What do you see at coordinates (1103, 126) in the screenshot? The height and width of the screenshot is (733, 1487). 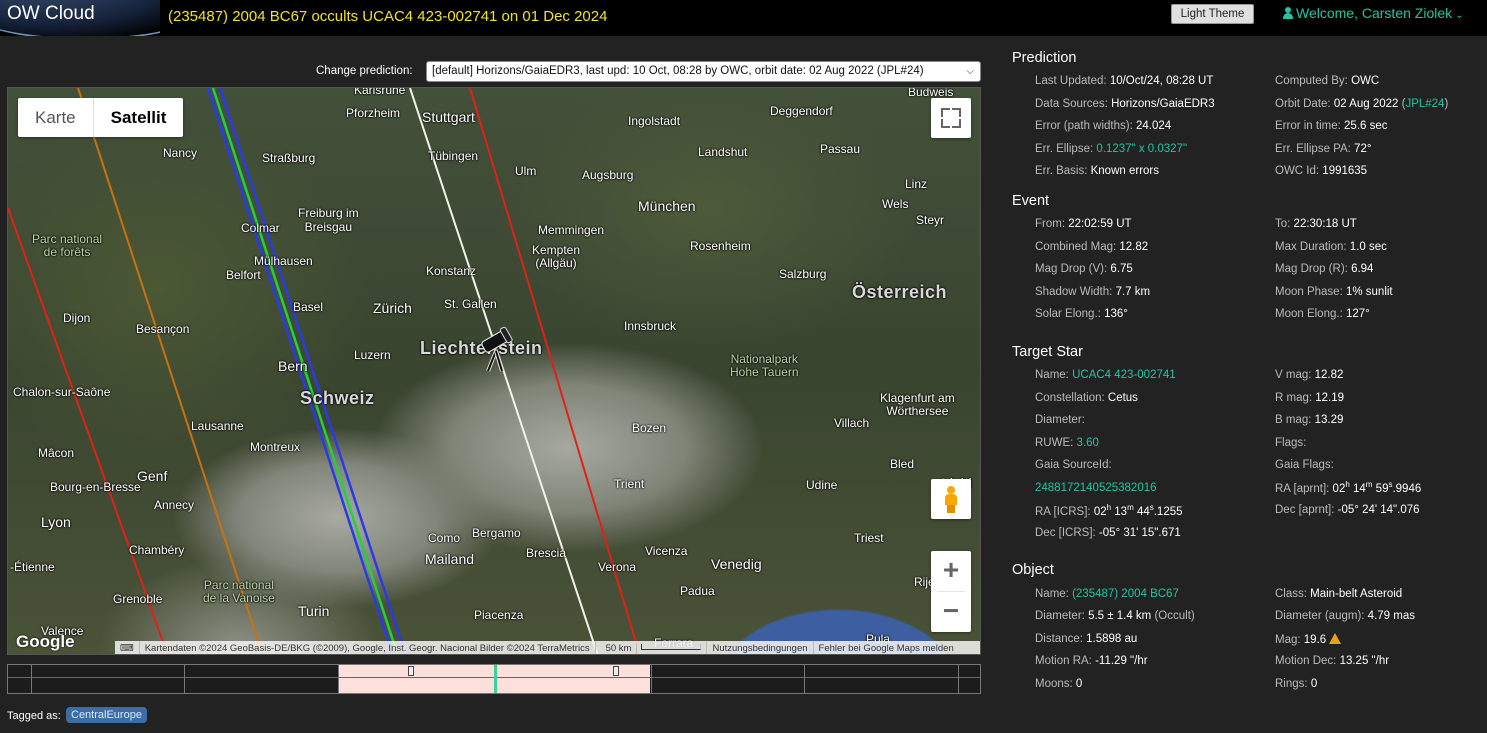 I see `error-path-widths-row: Error (path widths): 24.024` at bounding box center [1103, 126].